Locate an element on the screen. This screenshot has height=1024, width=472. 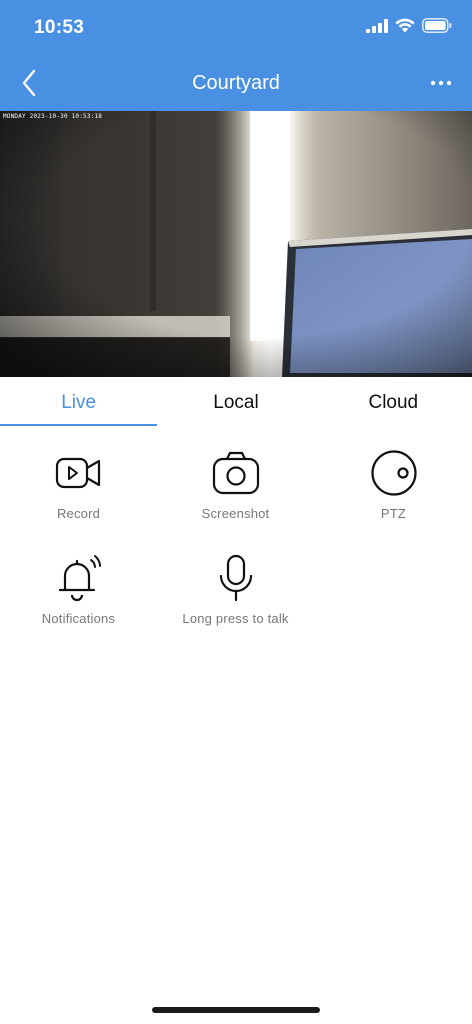
active-tab-indicator is located at coordinates (78, 425).